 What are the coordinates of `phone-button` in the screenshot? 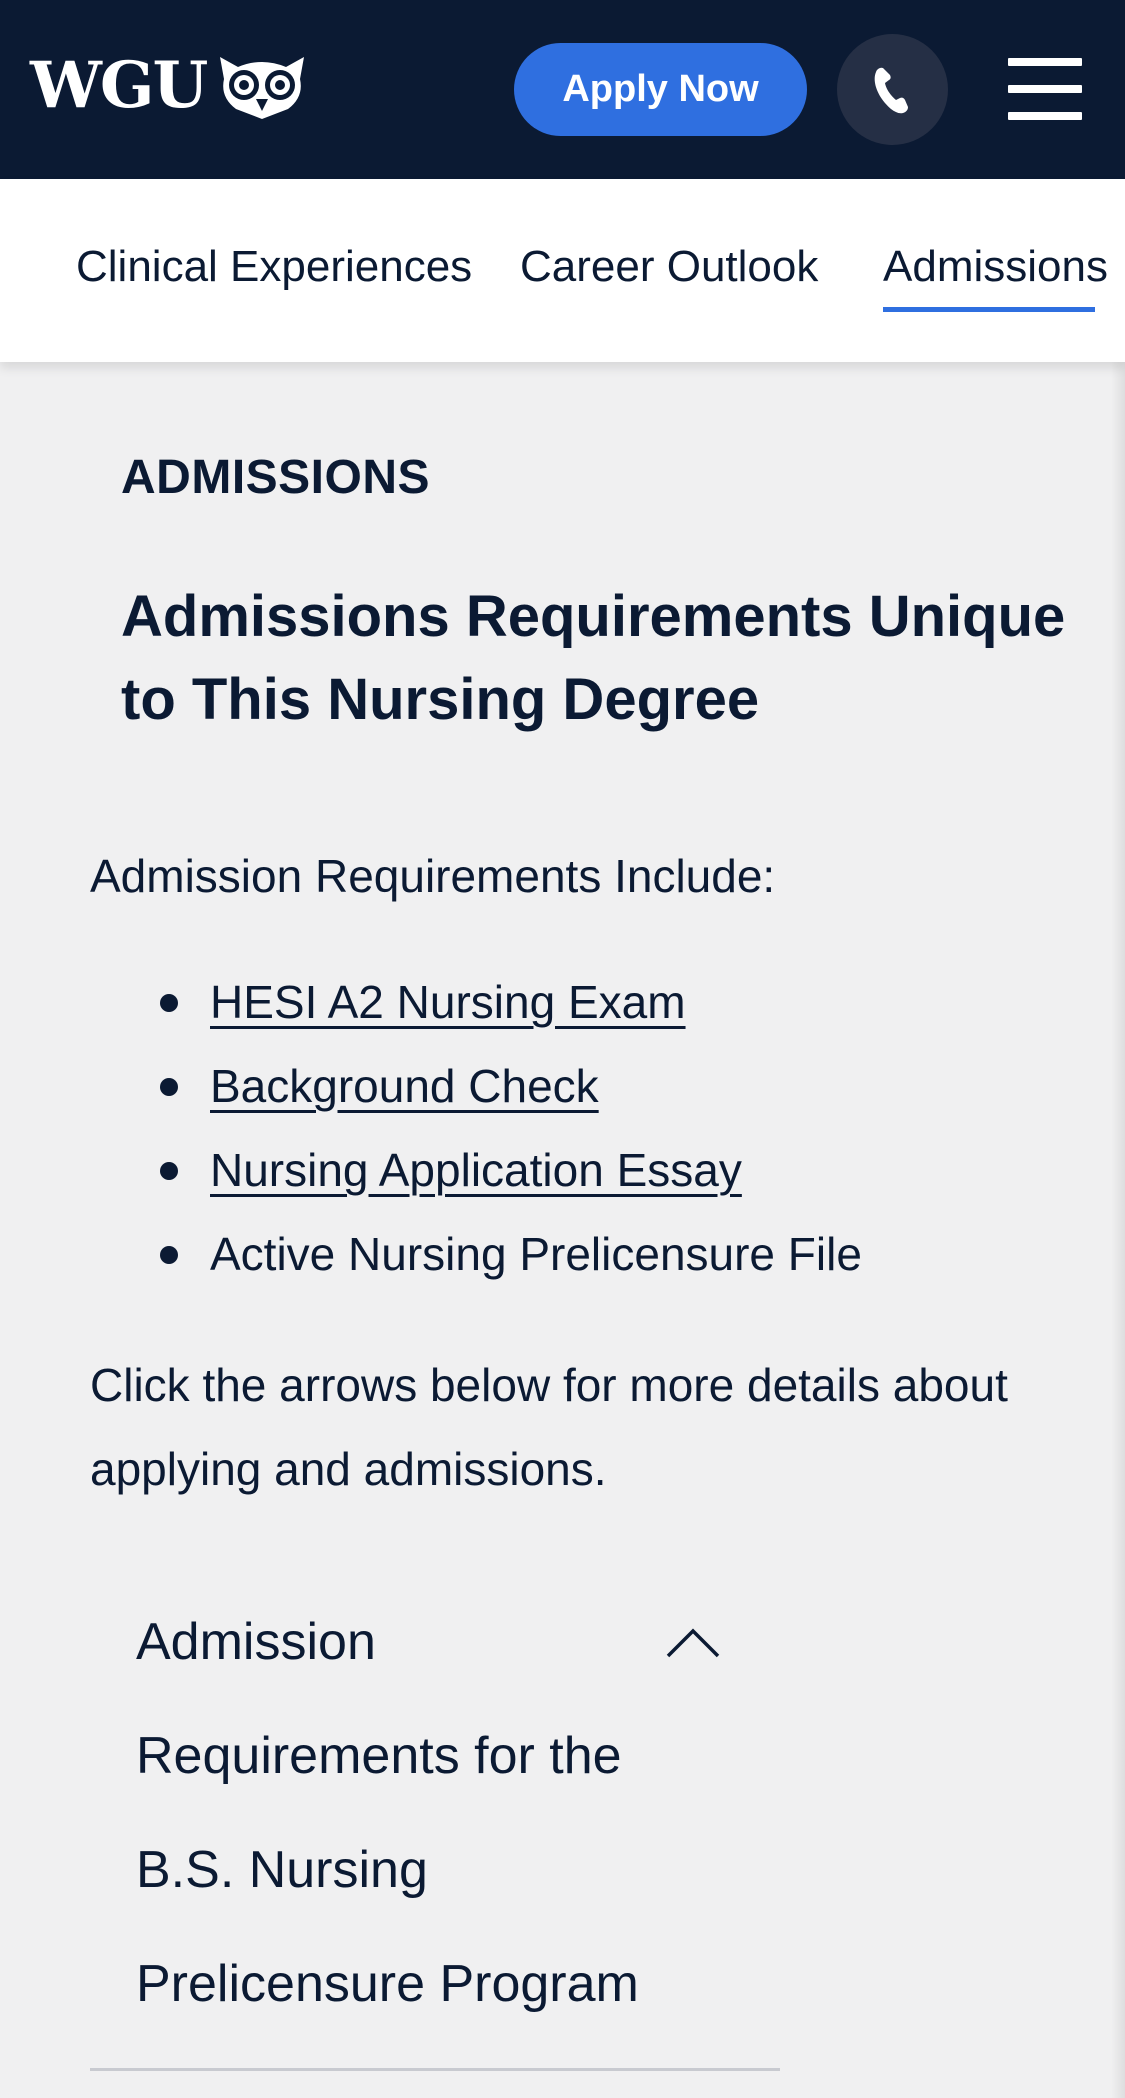 It's located at (892, 89).